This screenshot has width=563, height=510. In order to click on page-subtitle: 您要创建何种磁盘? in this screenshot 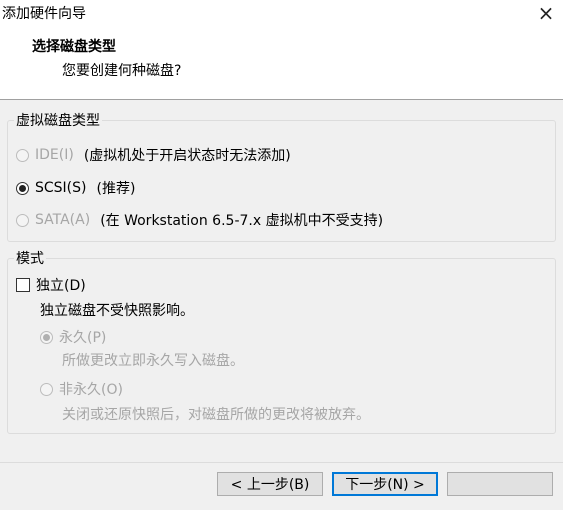, I will do `click(122, 71)`.